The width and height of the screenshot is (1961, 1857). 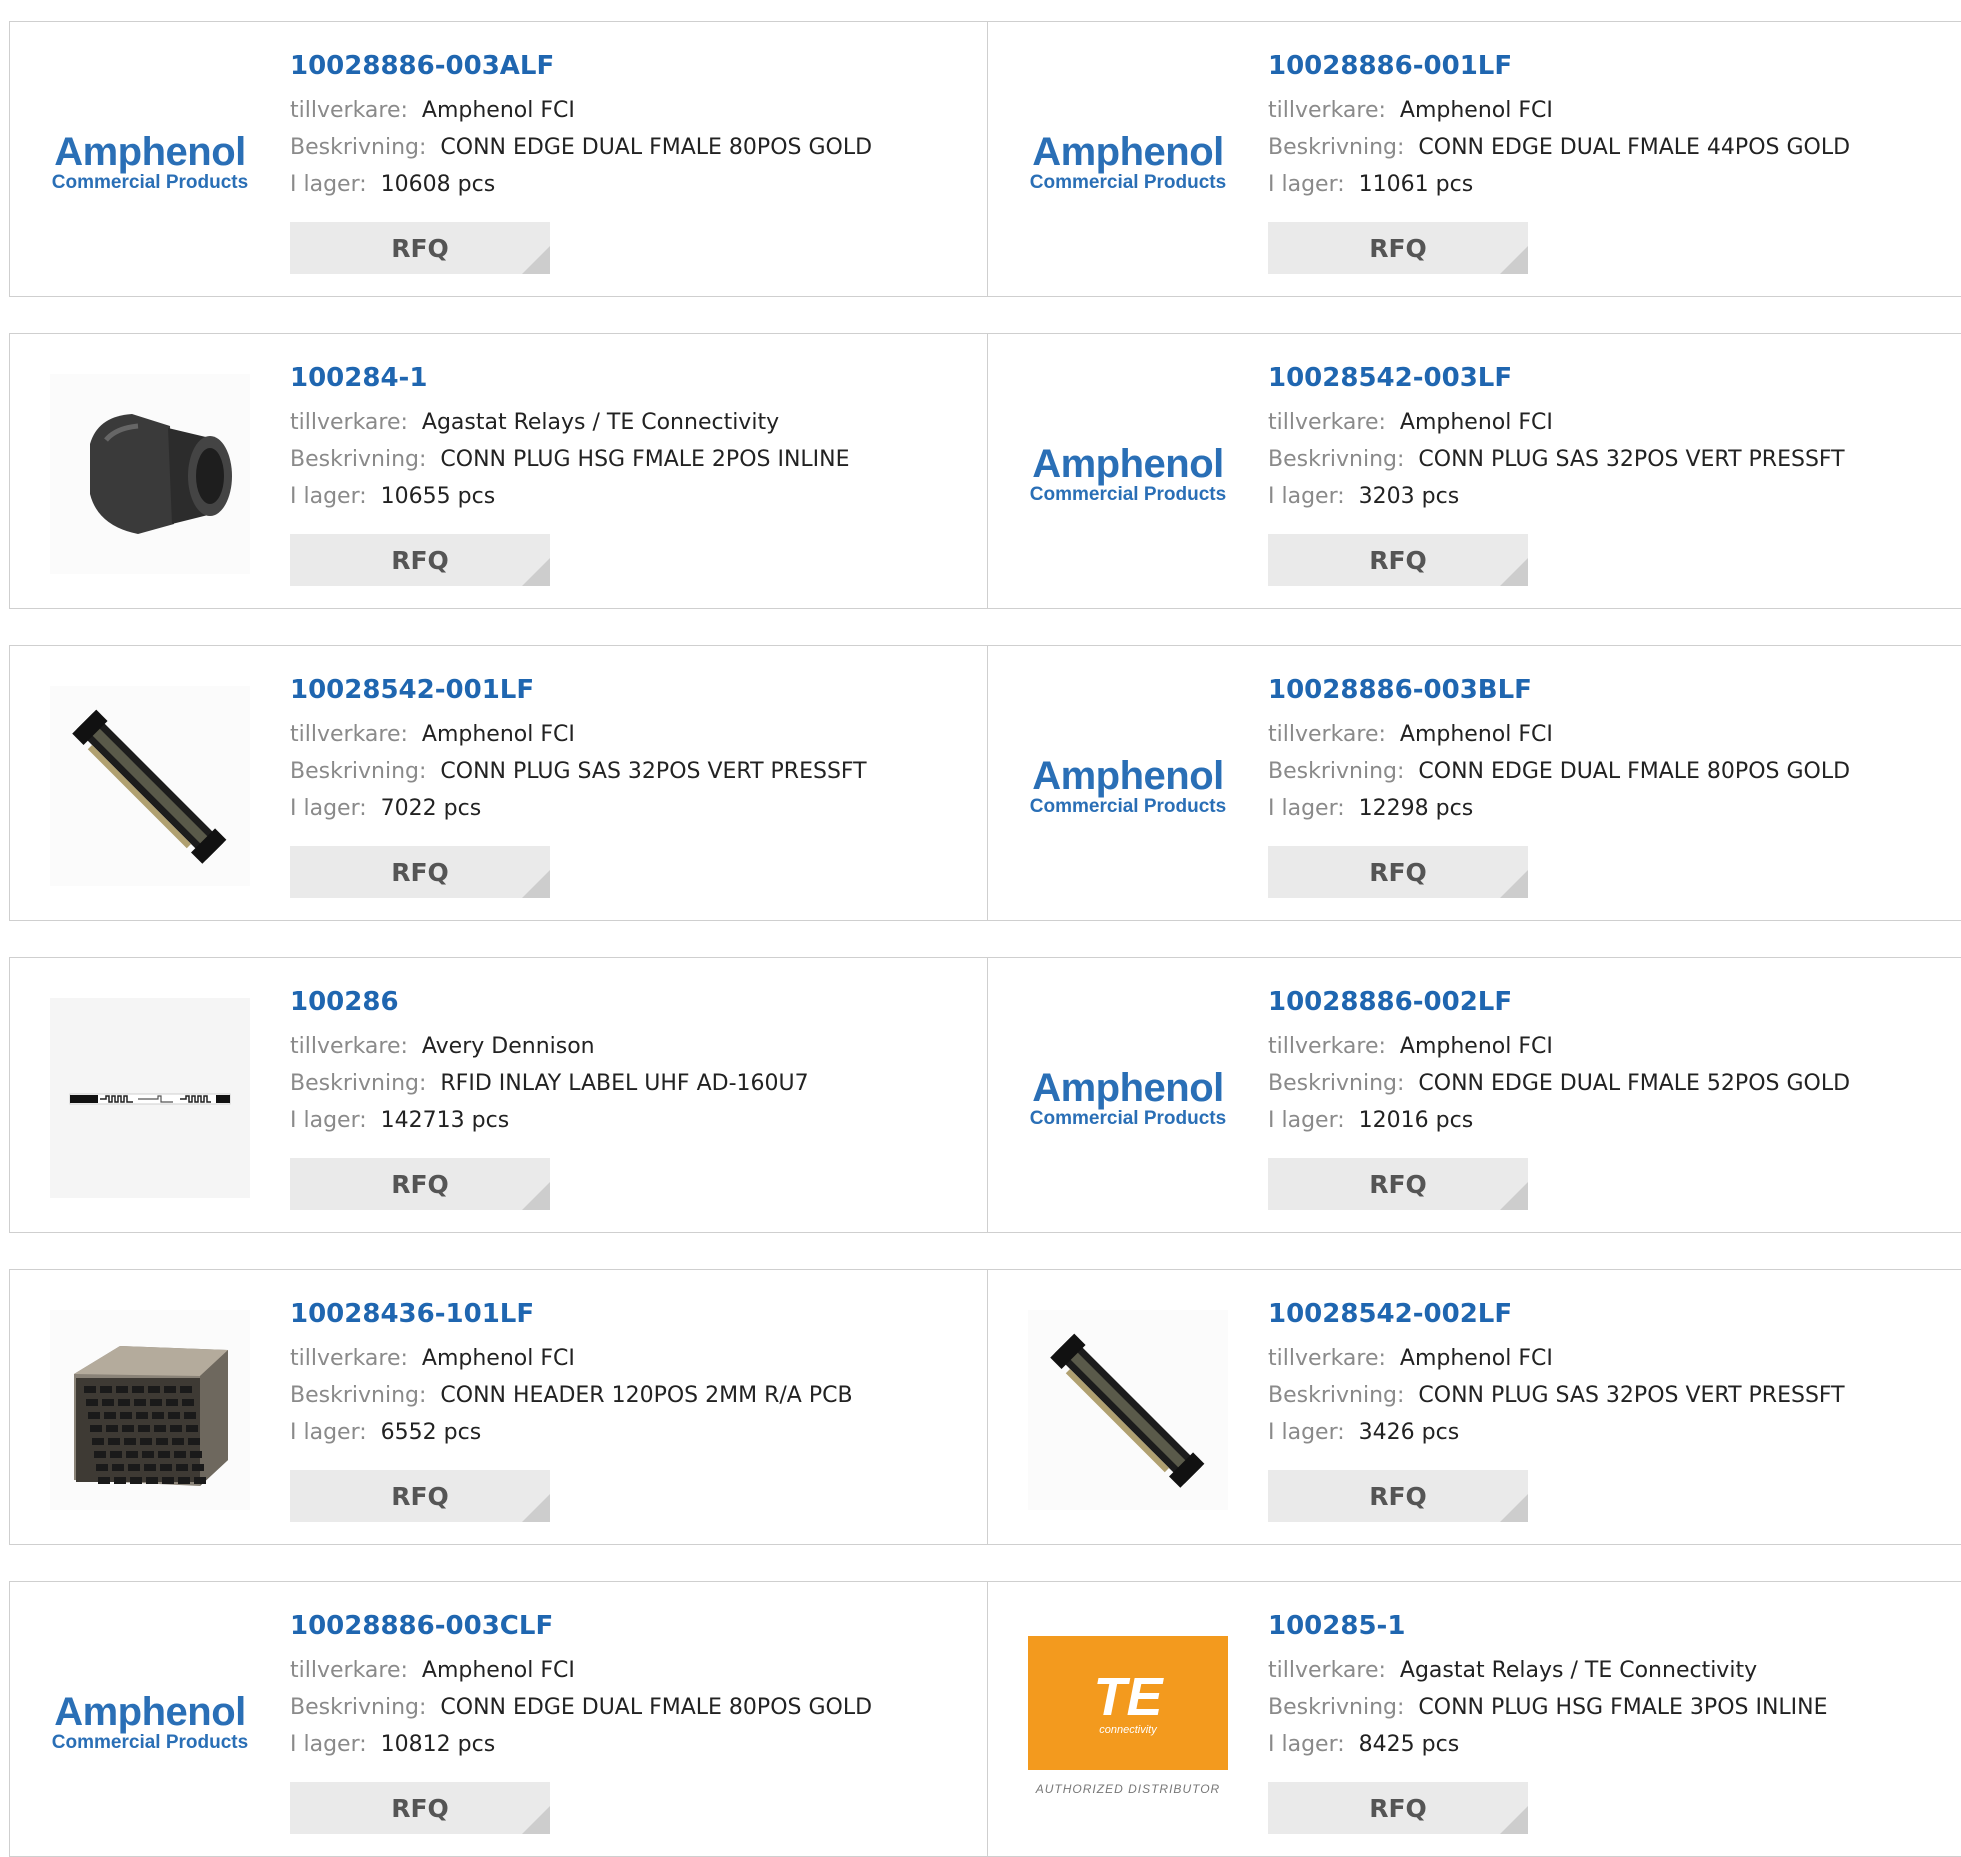 I want to click on manufacturer-row: tillverkare: Avery Dennison, so click(x=633, y=1046).